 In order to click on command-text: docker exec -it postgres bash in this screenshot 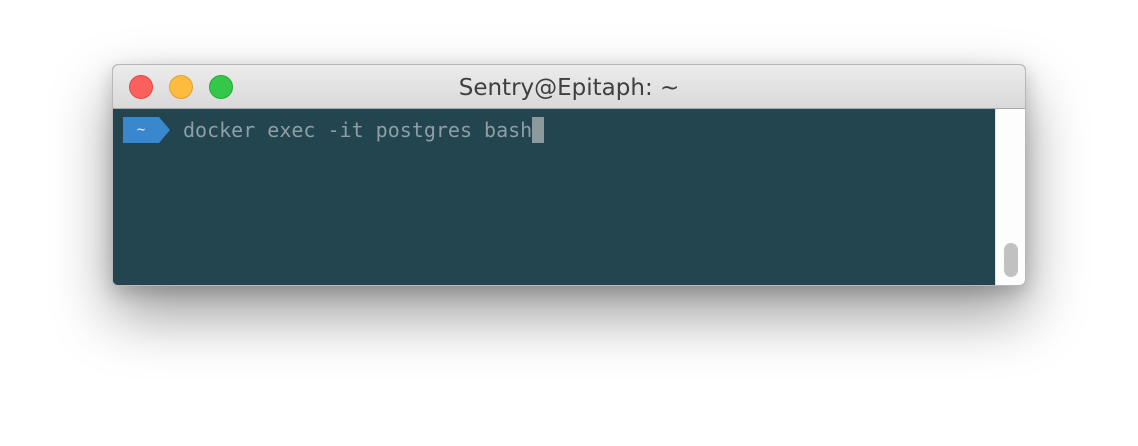, I will do `click(358, 130)`.